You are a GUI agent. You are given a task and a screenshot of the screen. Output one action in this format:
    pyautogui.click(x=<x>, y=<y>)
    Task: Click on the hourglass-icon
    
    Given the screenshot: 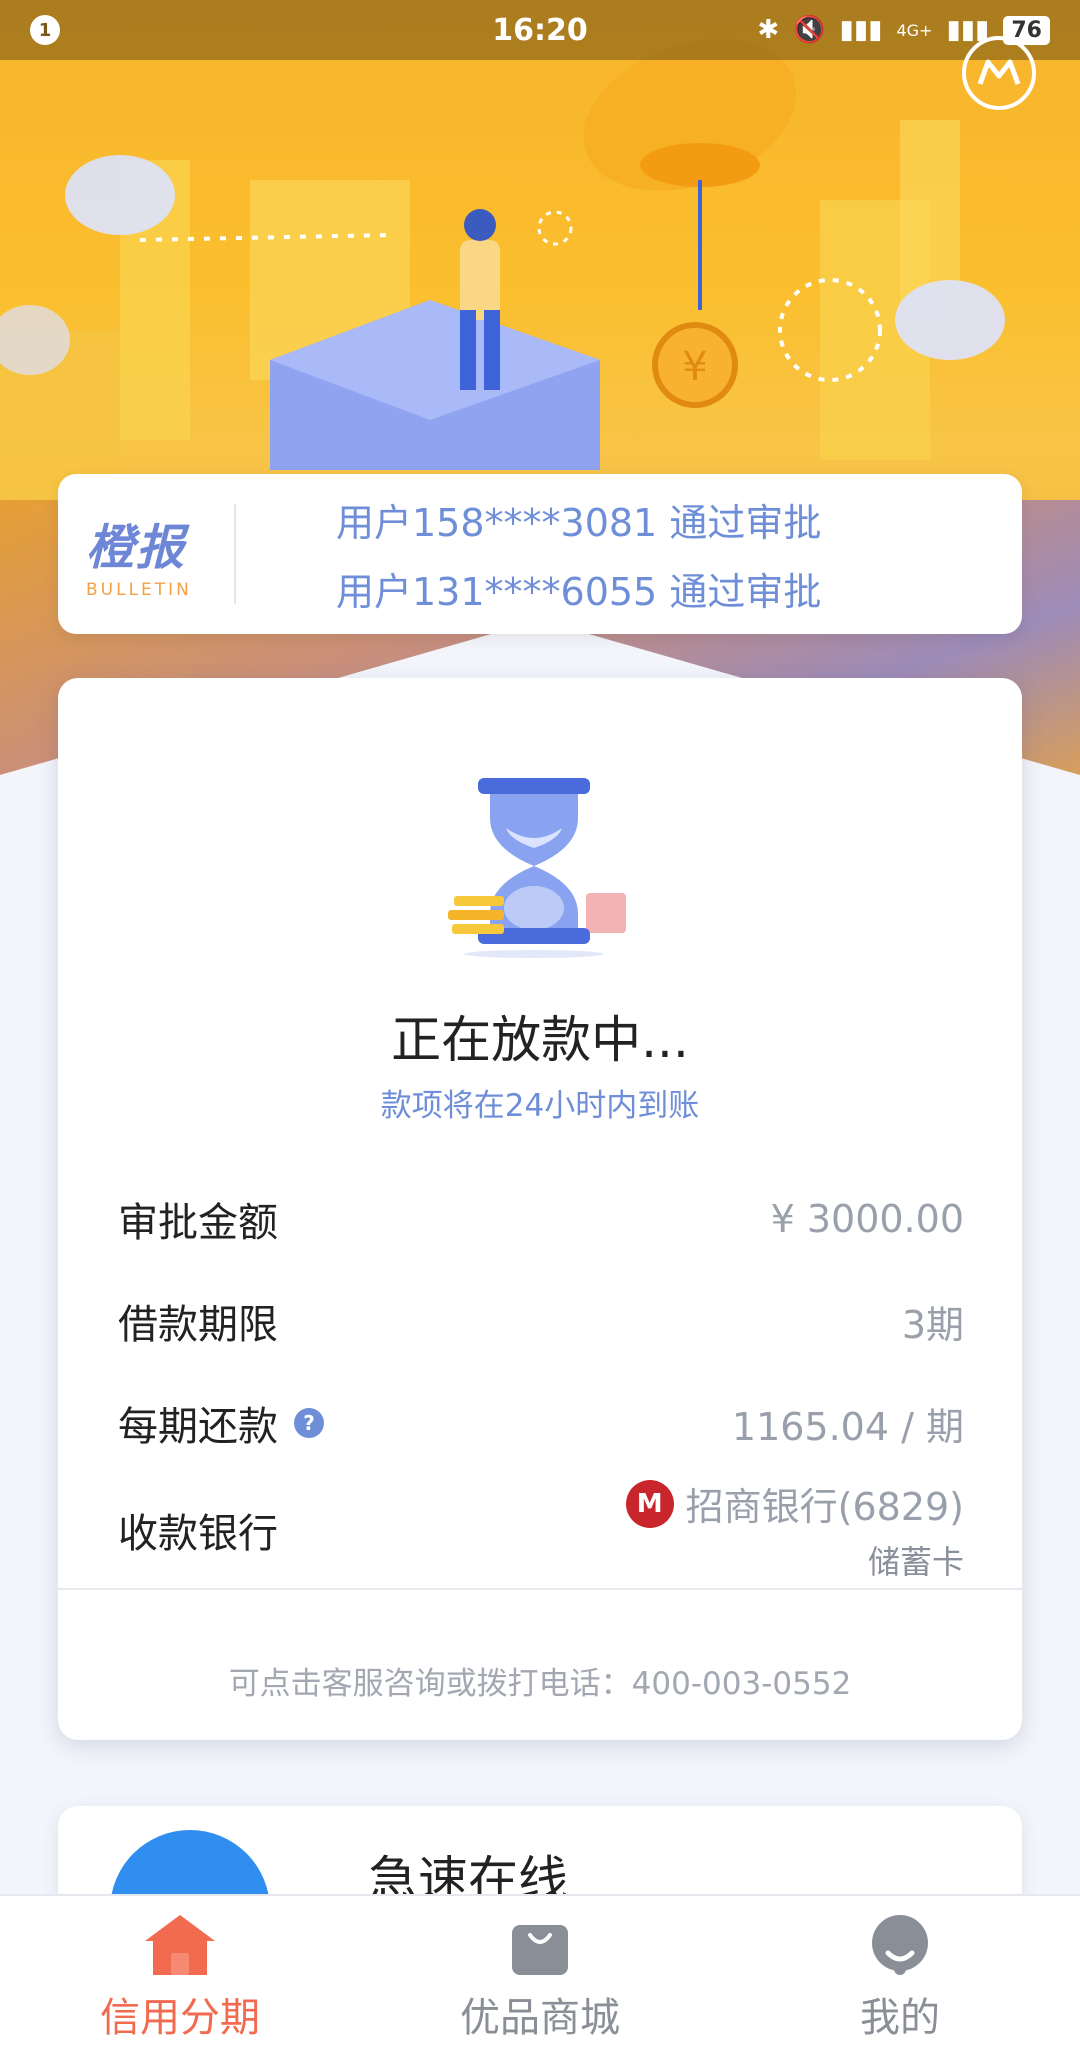 What is the action you would take?
    pyautogui.click(x=537, y=868)
    